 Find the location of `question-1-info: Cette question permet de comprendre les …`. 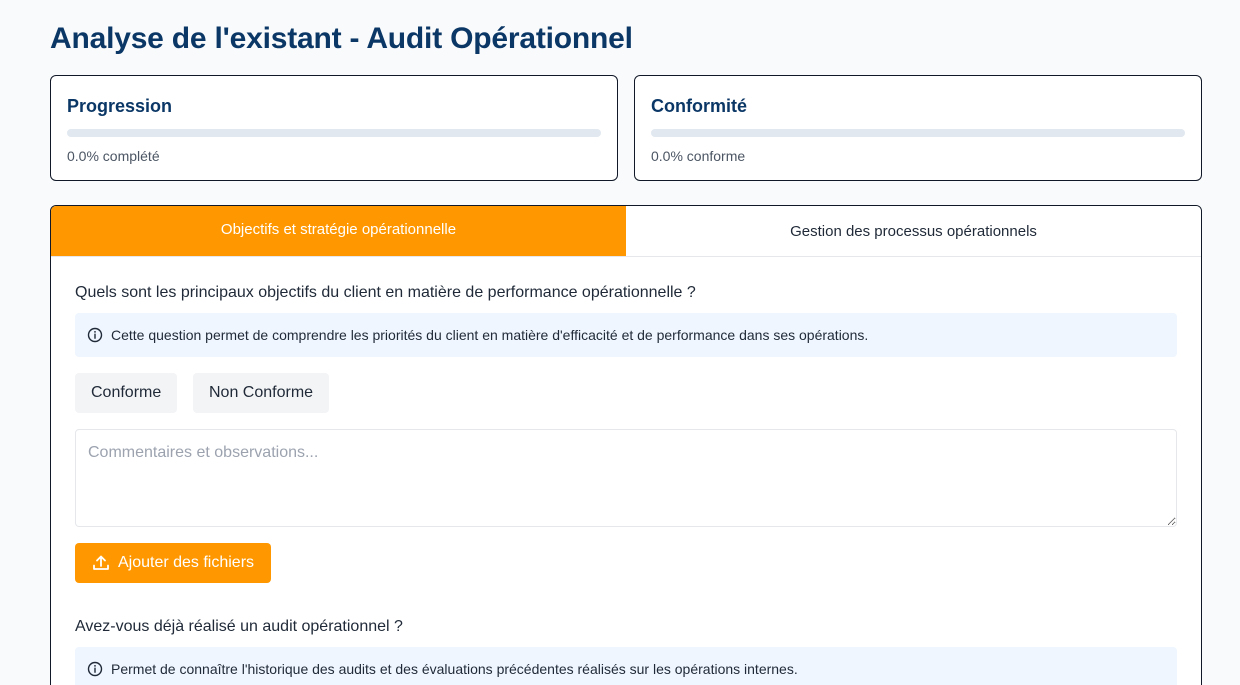

question-1-info: Cette question permet de comprendre les … is located at coordinates (626, 335).